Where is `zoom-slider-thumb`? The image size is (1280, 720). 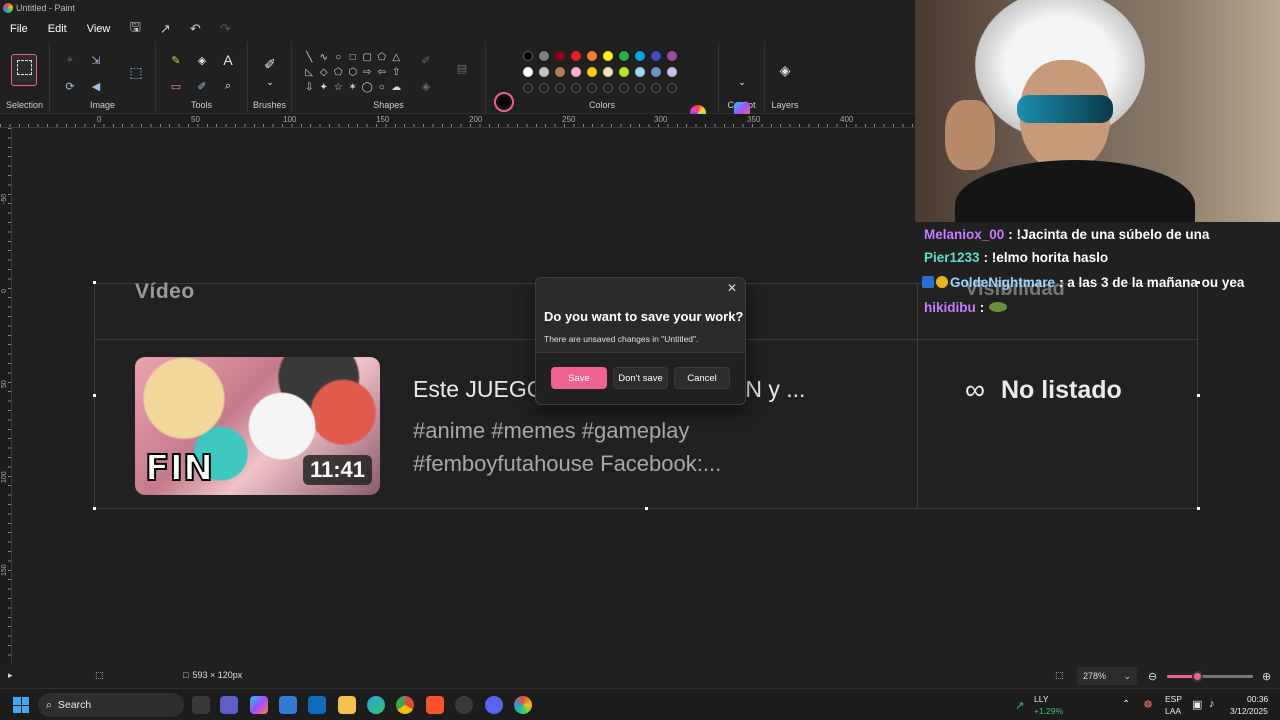
zoom-slider-thumb is located at coordinates (1198, 676).